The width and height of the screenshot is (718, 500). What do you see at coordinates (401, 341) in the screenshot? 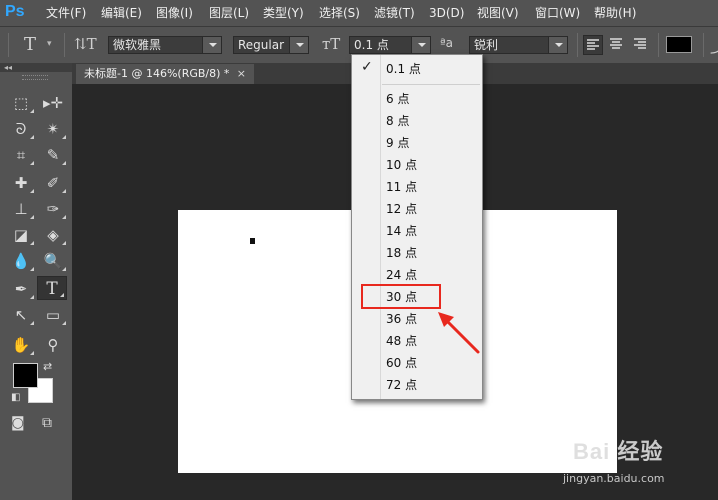
I see `dropdown-item: 48 点` at bounding box center [401, 341].